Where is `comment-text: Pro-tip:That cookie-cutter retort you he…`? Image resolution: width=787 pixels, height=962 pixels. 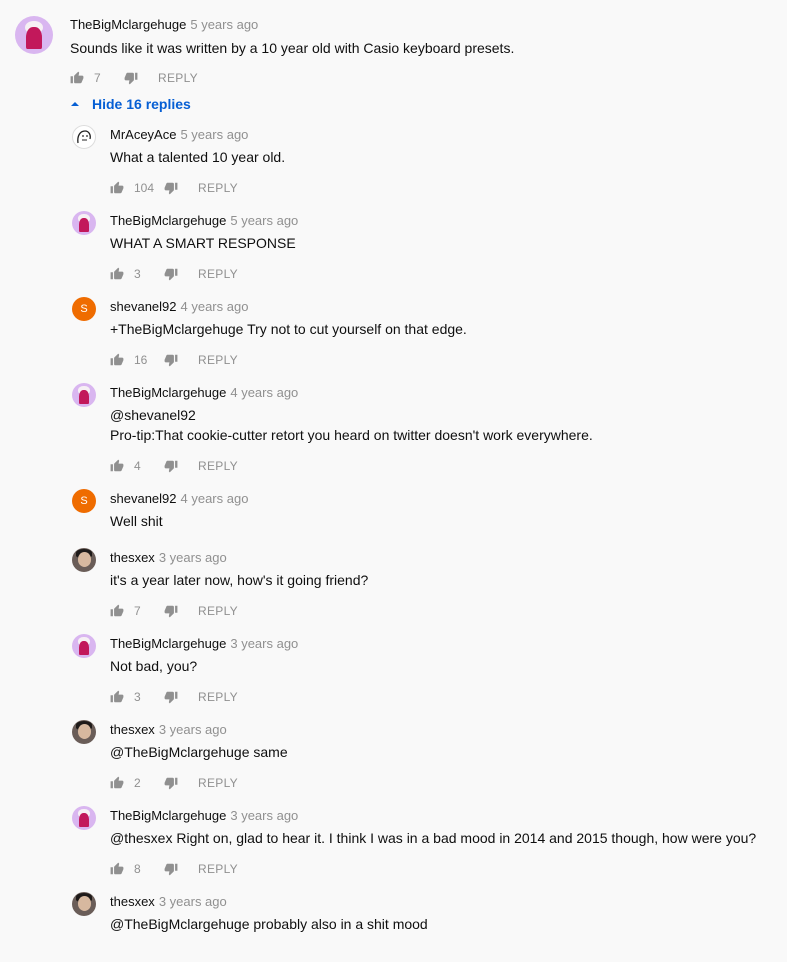 comment-text: Pro-tip:That cookie-cutter retort you he… is located at coordinates (351, 435).